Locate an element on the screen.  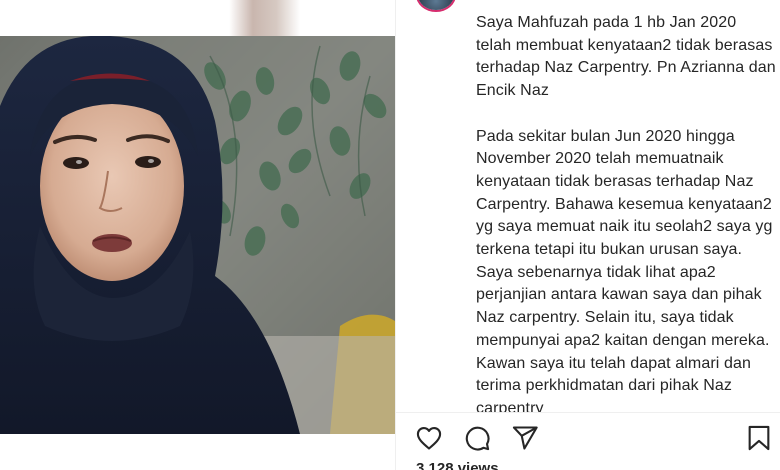
heart-icon is located at coordinates (429, 438).